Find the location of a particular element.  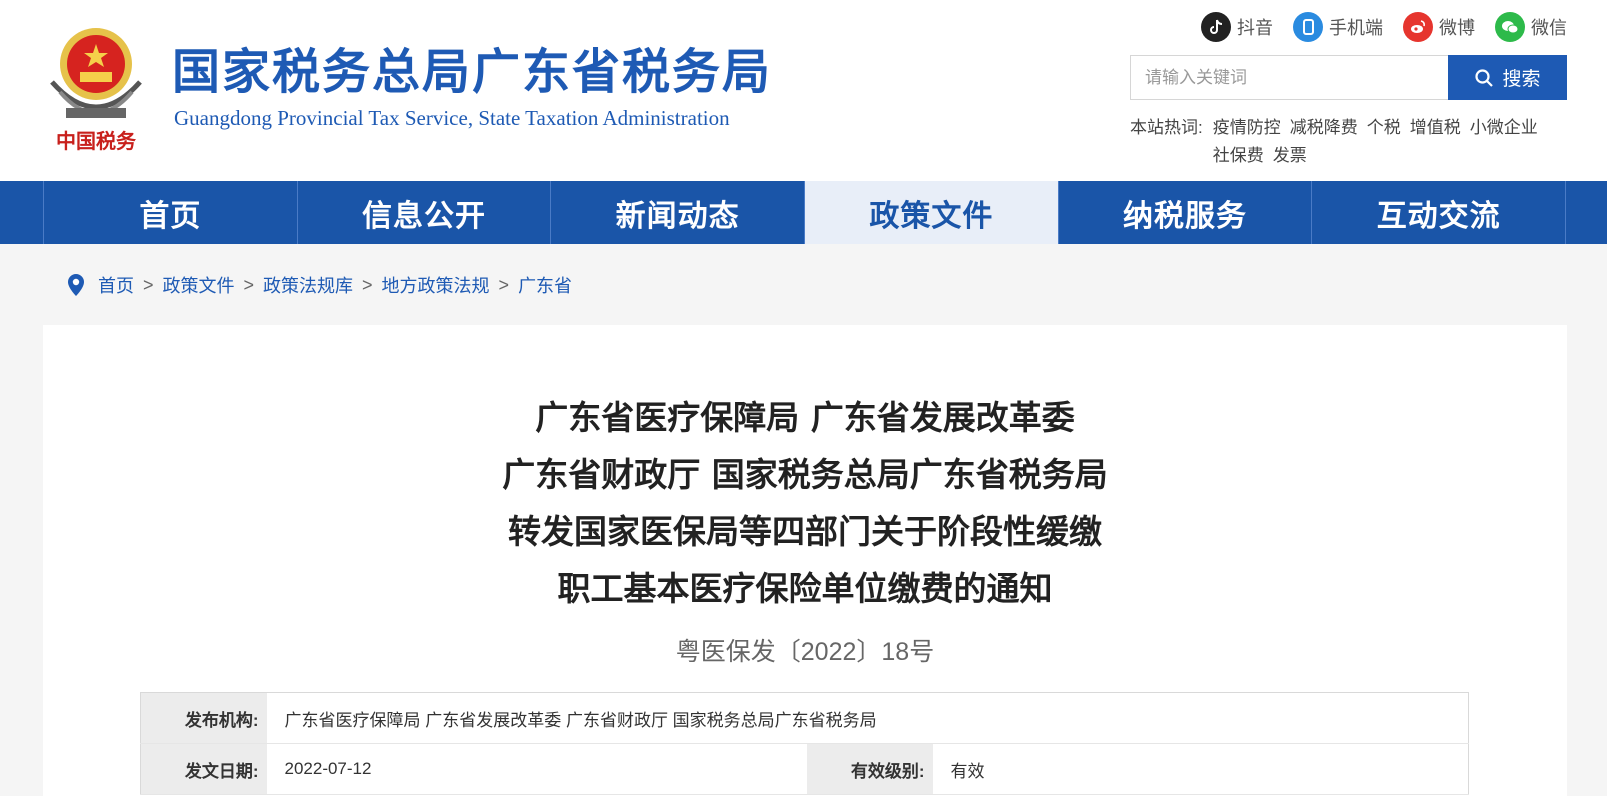

document-title-line: 广东省医疗保障局 广东省发展改革委 is located at coordinates (805, 417).